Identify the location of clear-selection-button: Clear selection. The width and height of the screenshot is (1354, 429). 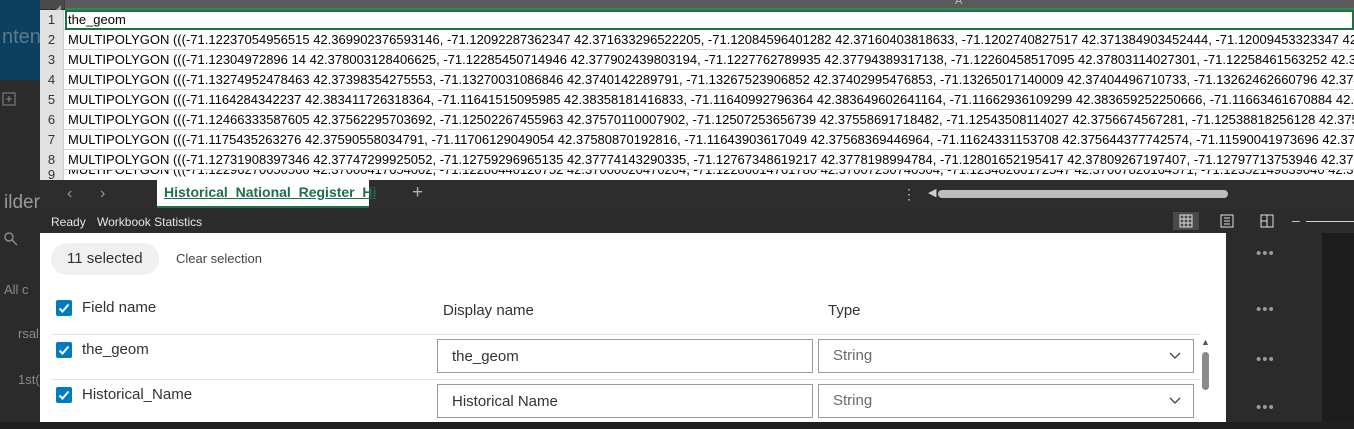
(219, 258).